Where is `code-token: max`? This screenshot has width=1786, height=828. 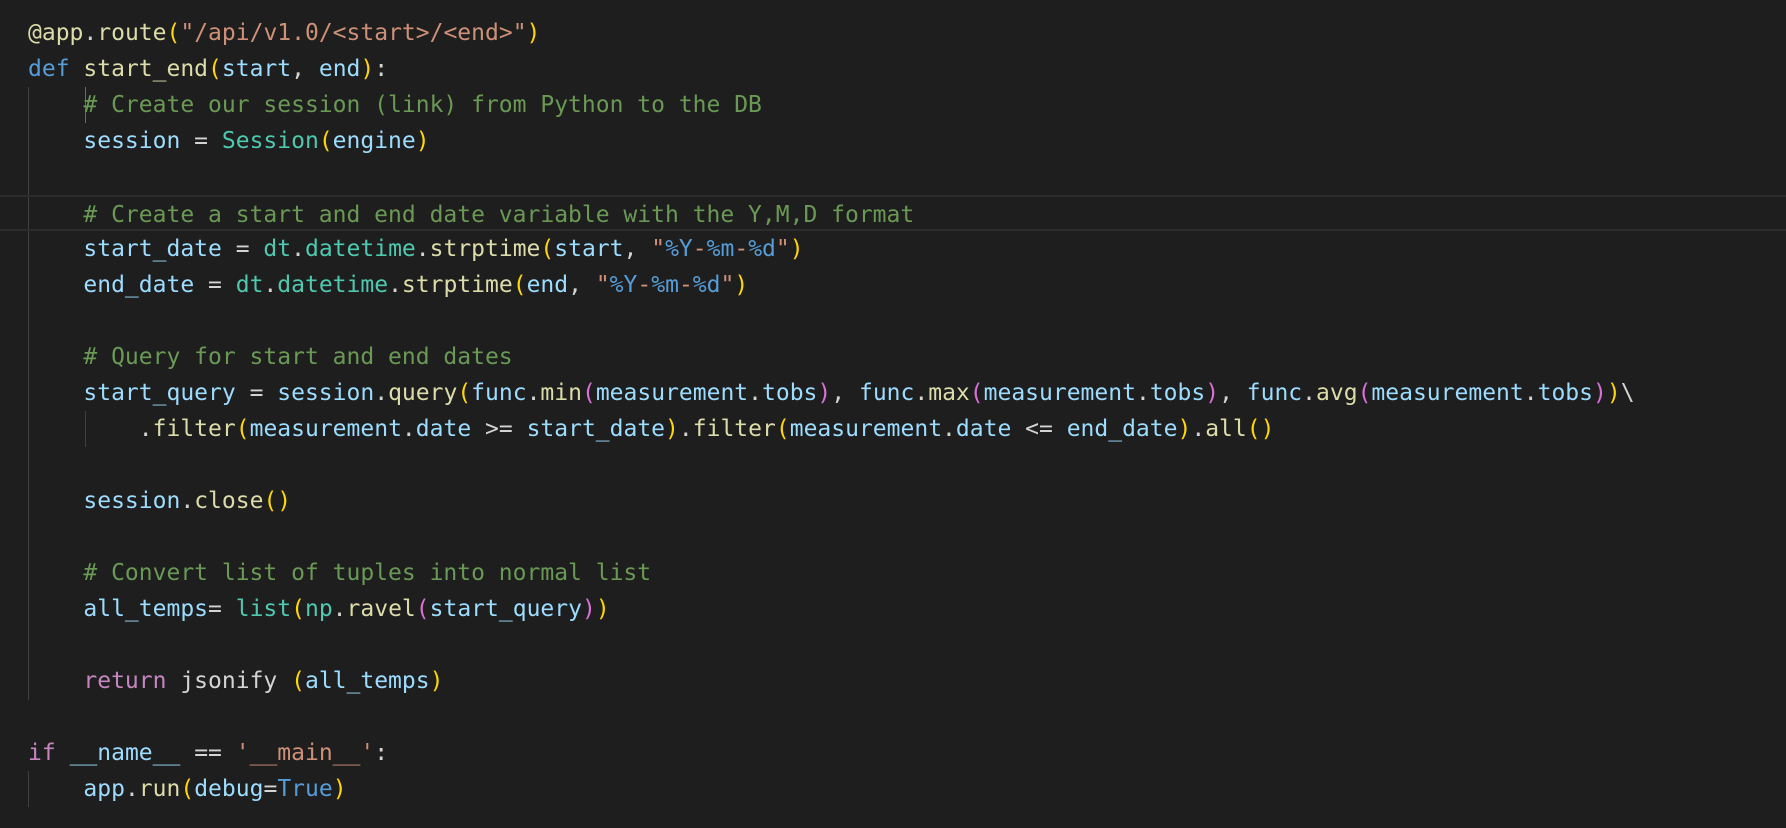
code-token: max is located at coordinates (949, 393).